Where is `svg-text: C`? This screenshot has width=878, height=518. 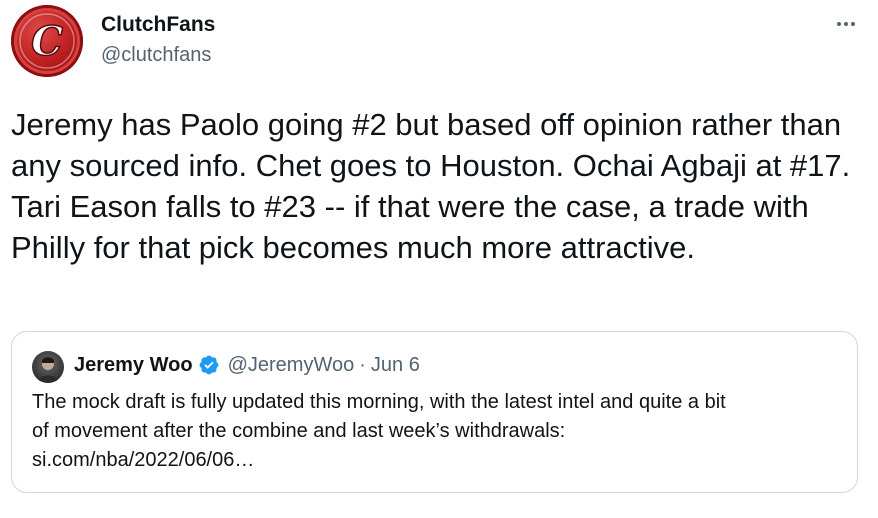
svg-text: C is located at coordinates (47, 41).